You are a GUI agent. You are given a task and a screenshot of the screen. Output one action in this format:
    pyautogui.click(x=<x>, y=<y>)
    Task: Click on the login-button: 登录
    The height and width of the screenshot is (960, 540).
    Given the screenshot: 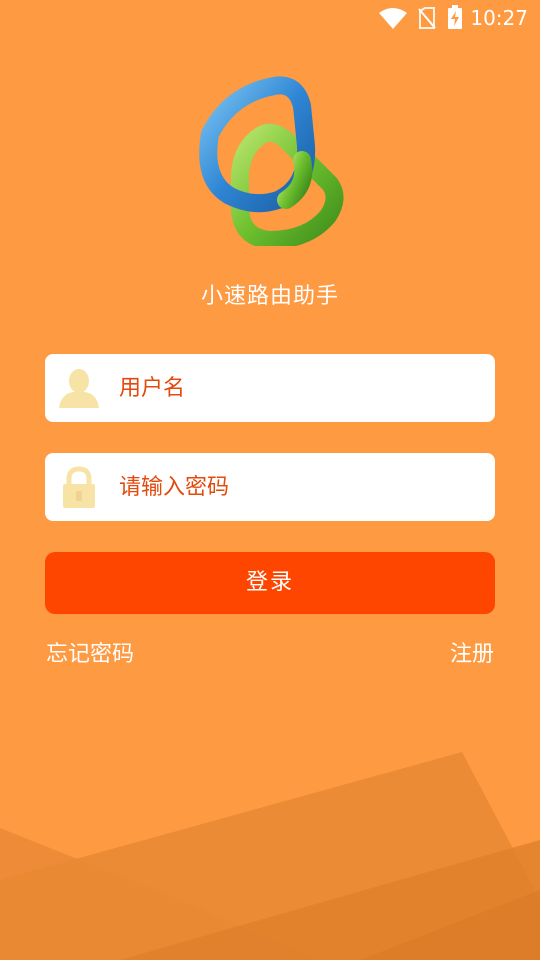 What is the action you would take?
    pyautogui.click(x=270, y=583)
    